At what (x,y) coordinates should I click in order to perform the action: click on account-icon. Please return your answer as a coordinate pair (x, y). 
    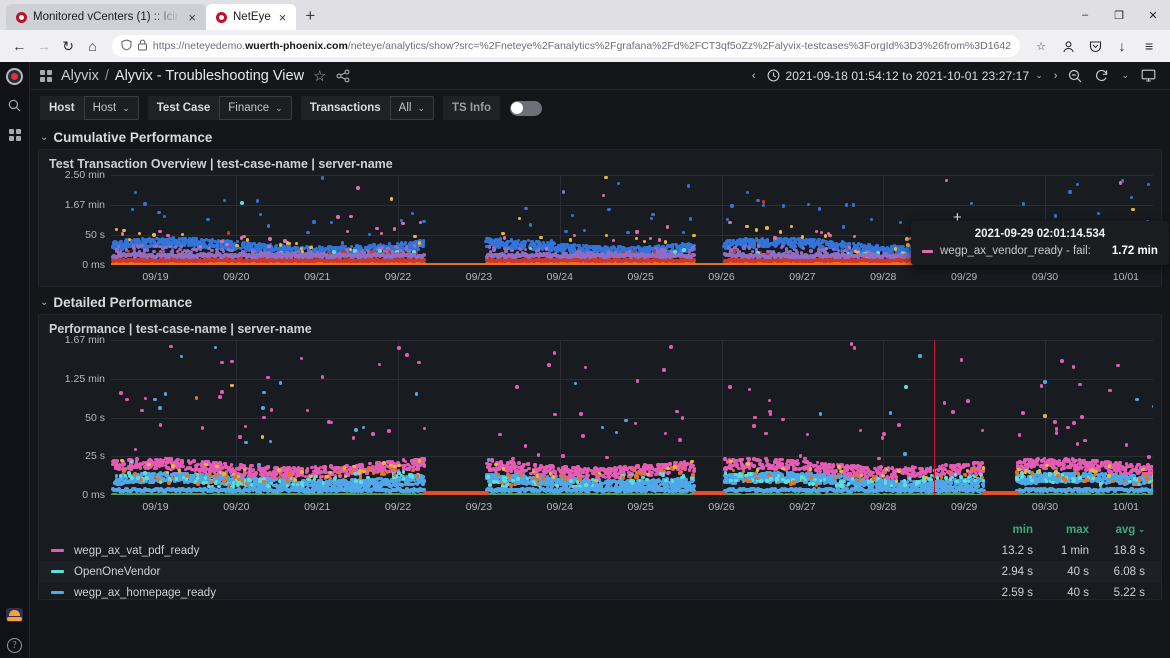
    Looking at the image, I should click on (1068, 46).